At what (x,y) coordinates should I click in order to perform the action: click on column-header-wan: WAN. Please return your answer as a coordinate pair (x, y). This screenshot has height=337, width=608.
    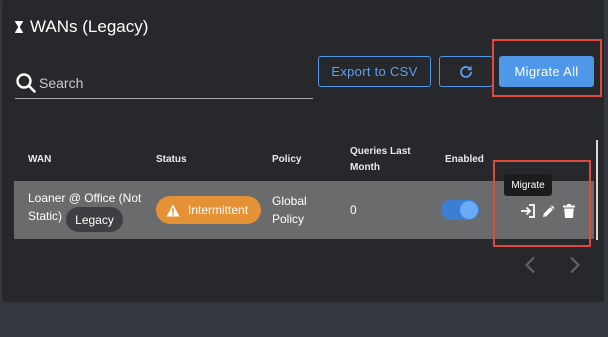
    Looking at the image, I should click on (40, 159).